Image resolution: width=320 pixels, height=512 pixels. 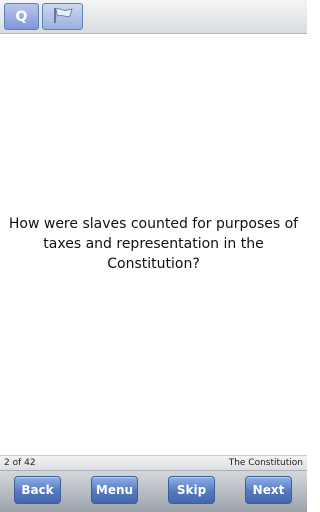 I want to click on category-label: The Constitution, so click(x=265, y=463).